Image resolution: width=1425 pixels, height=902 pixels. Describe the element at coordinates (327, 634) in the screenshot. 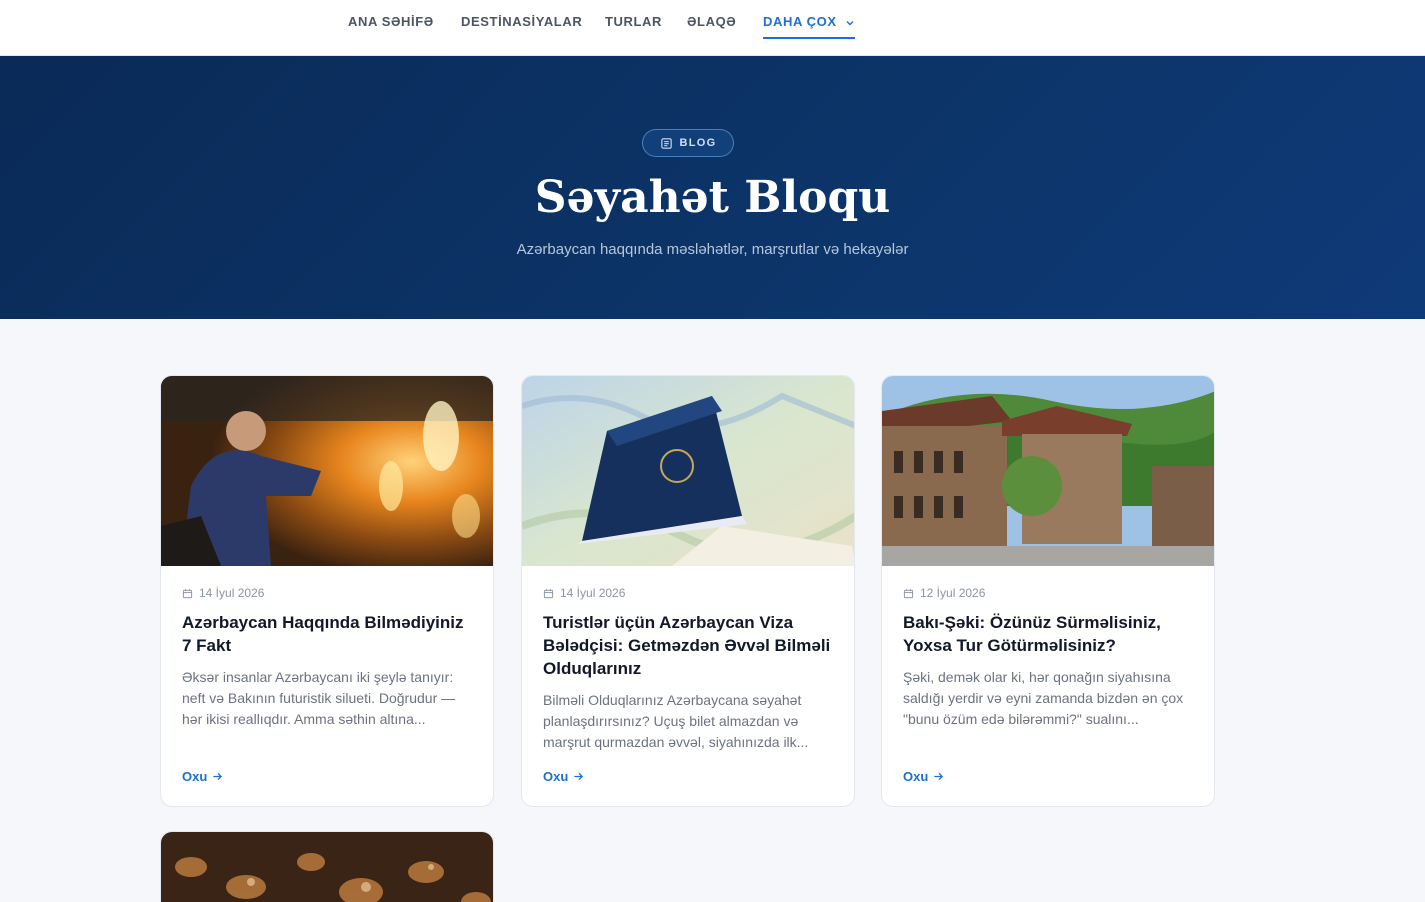

I see `post-title: Azərbaycan Haqqında Bilmədiyiniz 7 Fakt` at that location.